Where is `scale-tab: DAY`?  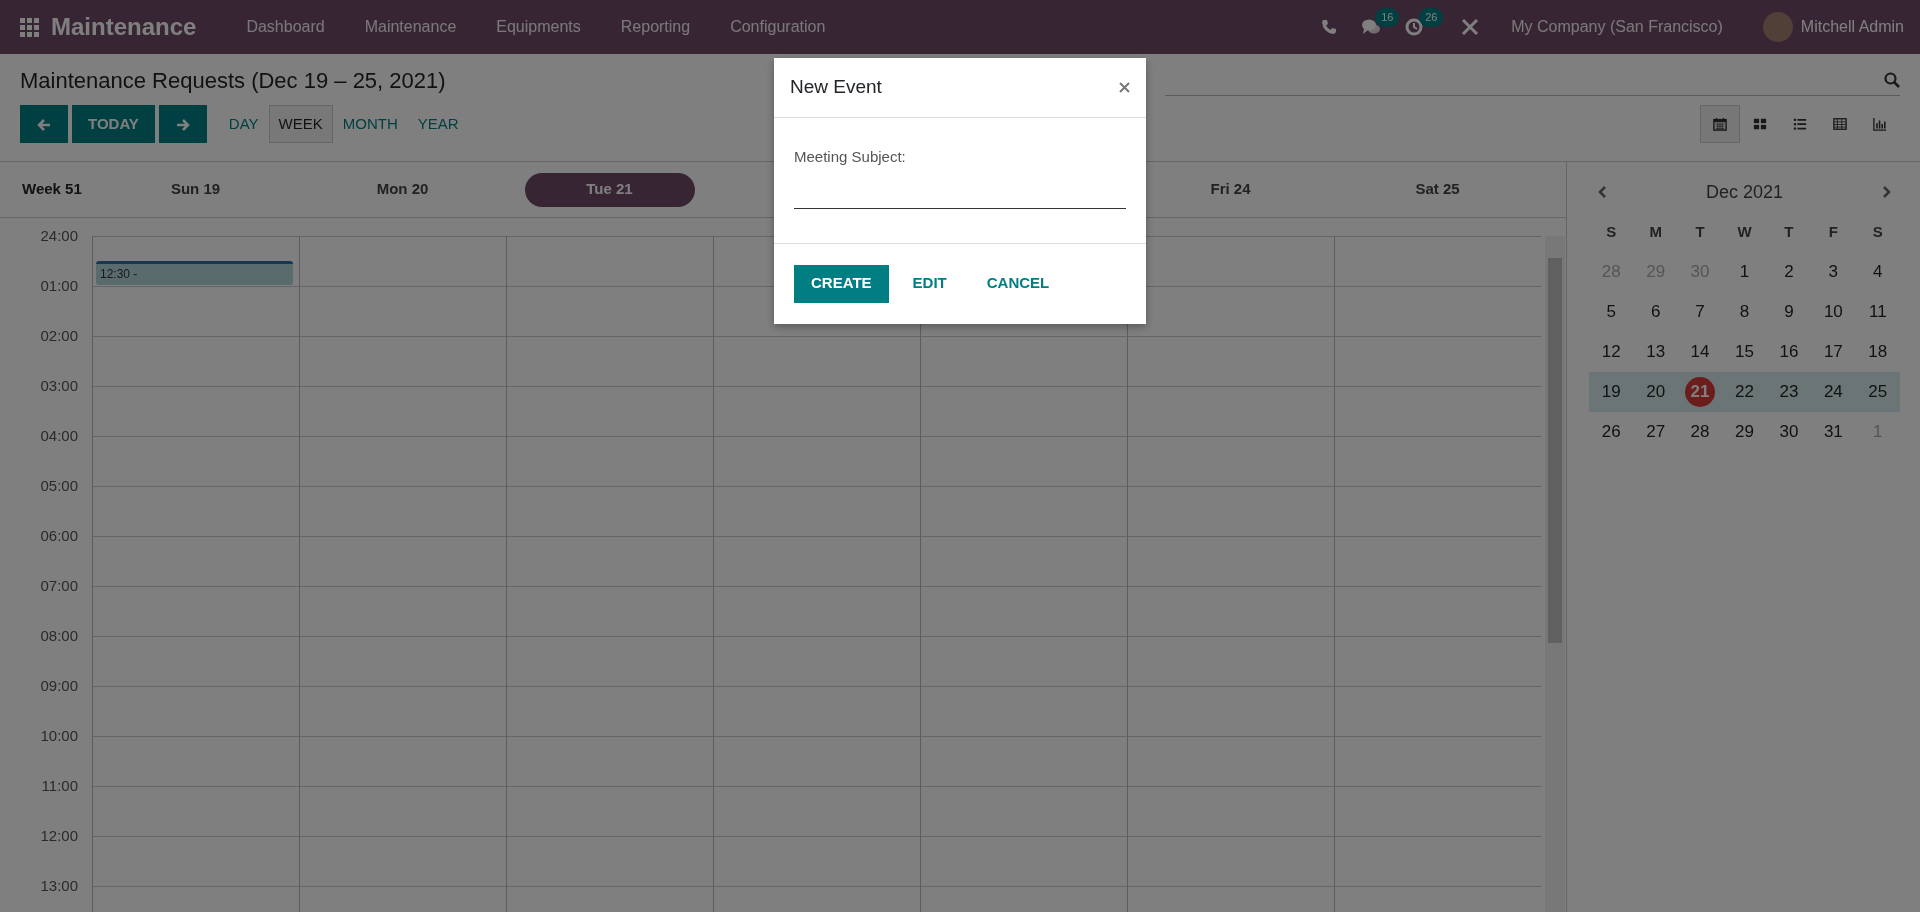
scale-tab: DAY is located at coordinates (243, 124).